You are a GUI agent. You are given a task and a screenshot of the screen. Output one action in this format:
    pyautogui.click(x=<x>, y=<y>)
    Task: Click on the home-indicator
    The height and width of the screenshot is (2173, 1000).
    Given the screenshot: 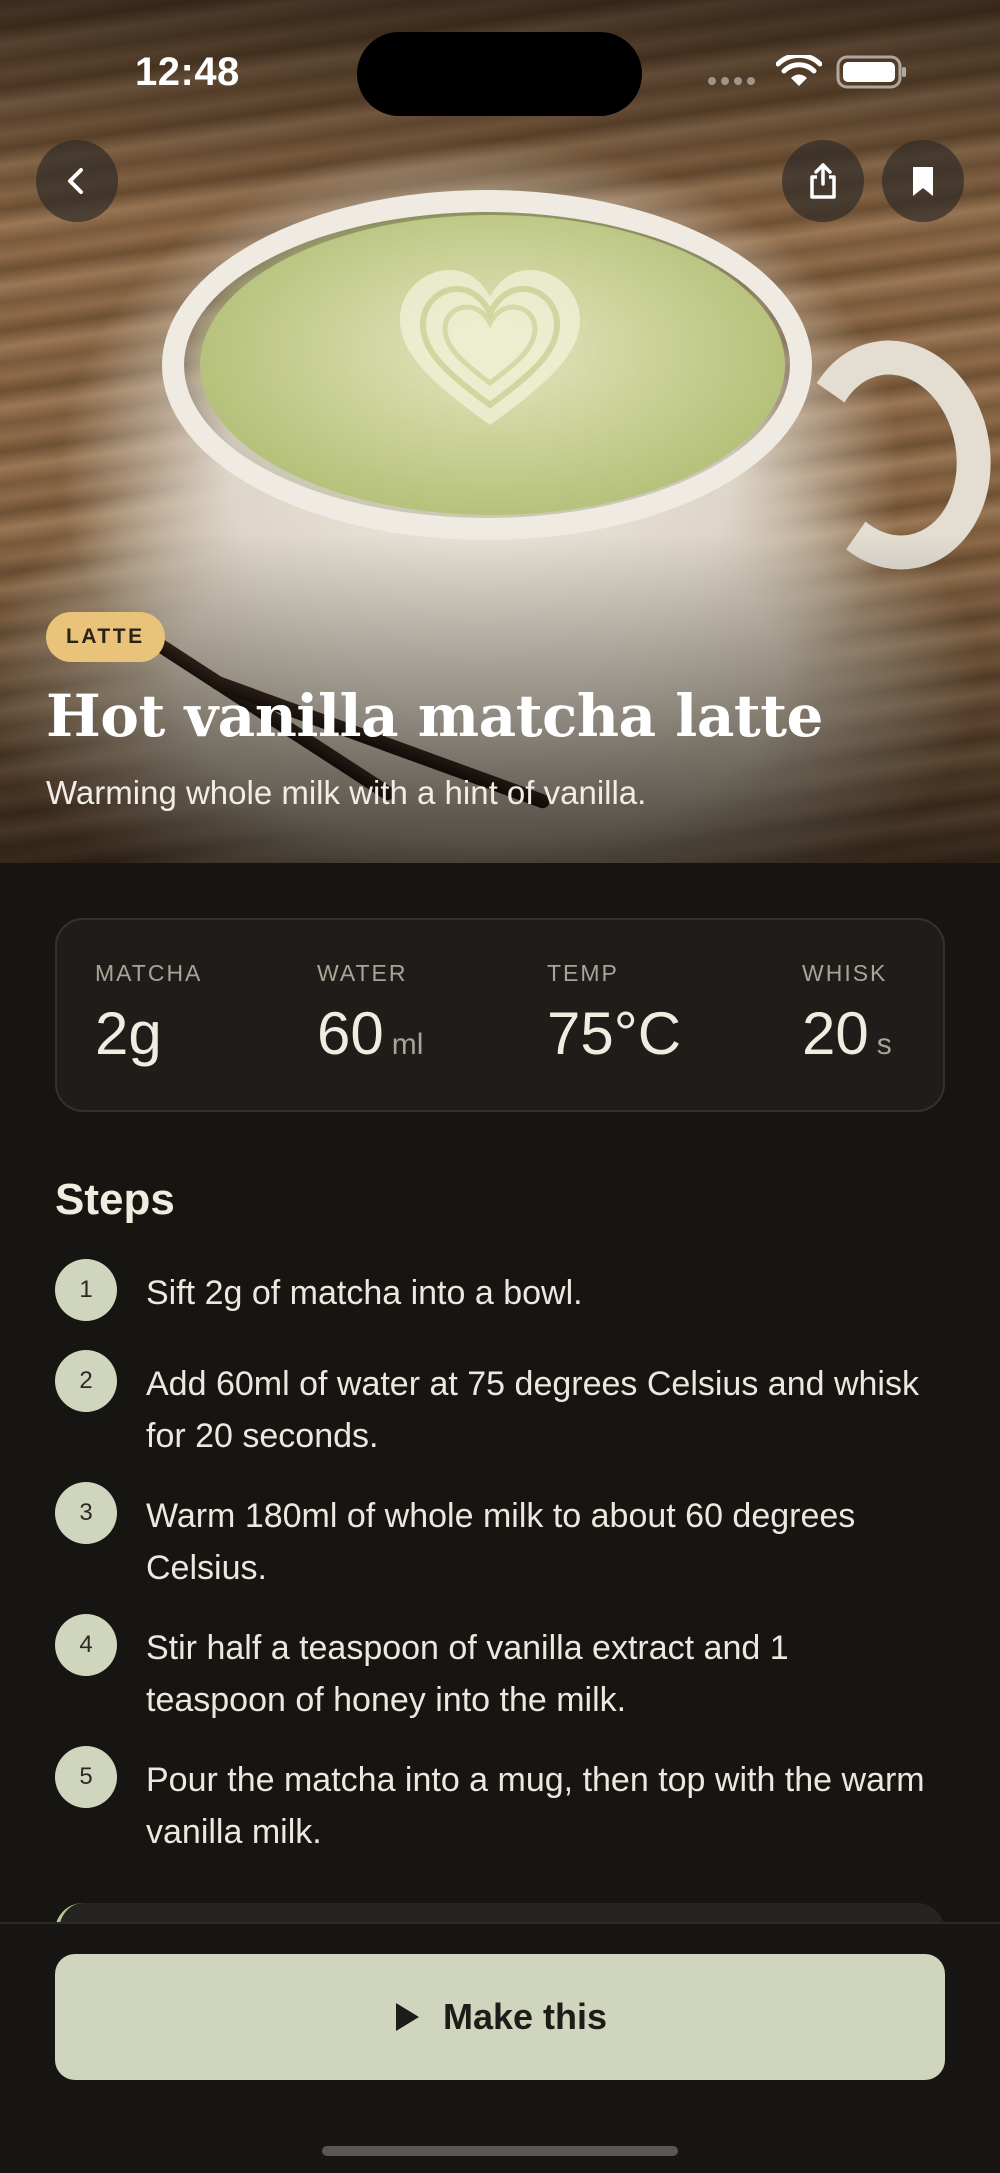 What is the action you would take?
    pyautogui.click(x=500, y=2151)
    